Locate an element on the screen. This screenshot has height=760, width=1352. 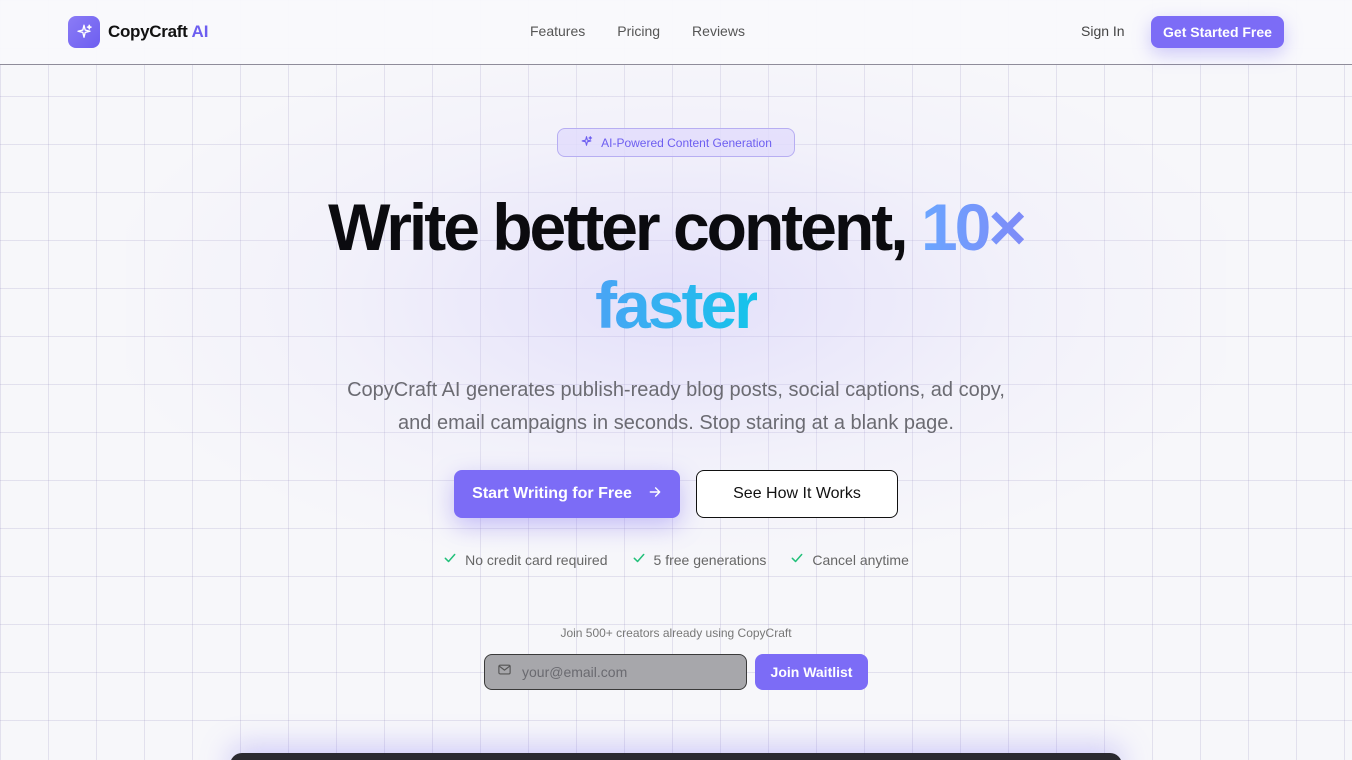
check-item: 5 free generations is located at coordinates (699, 559).